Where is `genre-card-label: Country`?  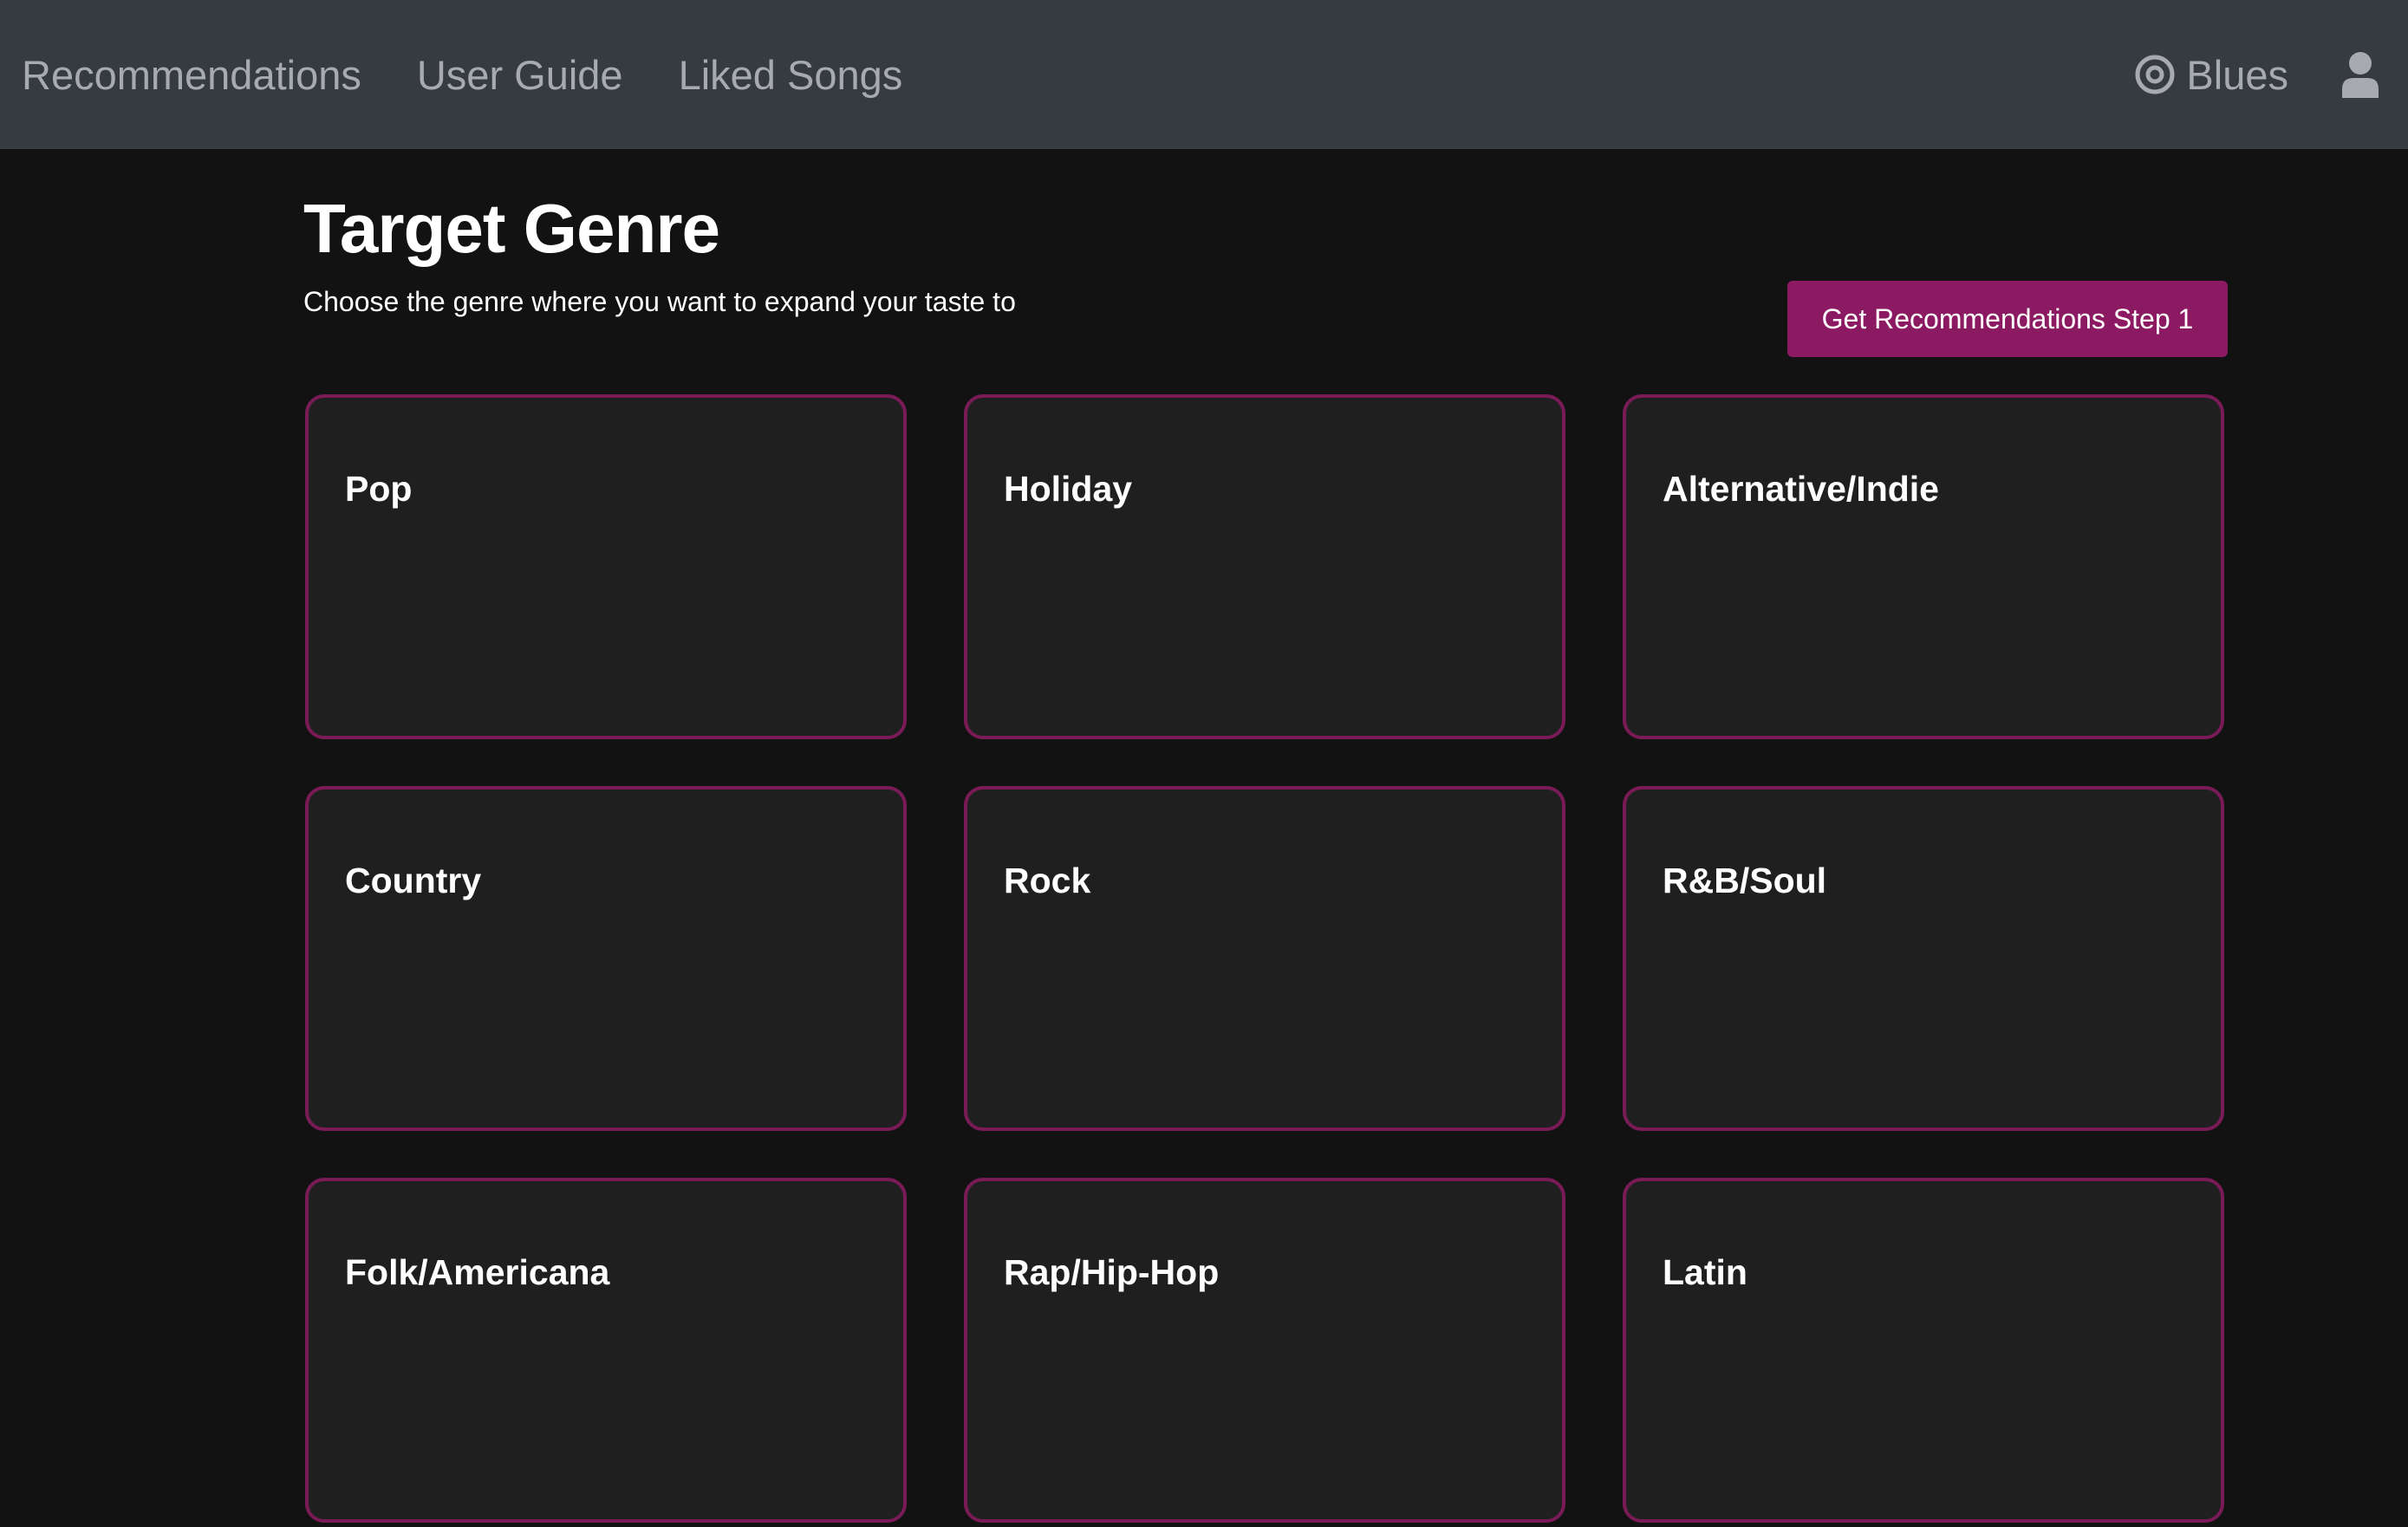
genre-card-label: Country is located at coordinates (413, 880).